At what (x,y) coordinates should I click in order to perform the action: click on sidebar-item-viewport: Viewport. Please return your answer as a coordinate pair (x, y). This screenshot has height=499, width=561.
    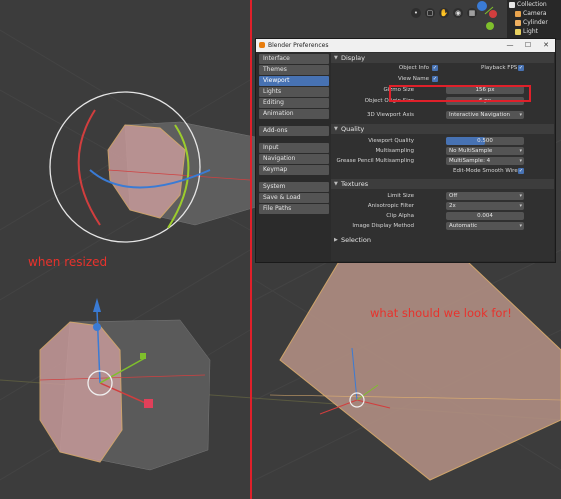
    Looking at the image, I should click on (294, 81).